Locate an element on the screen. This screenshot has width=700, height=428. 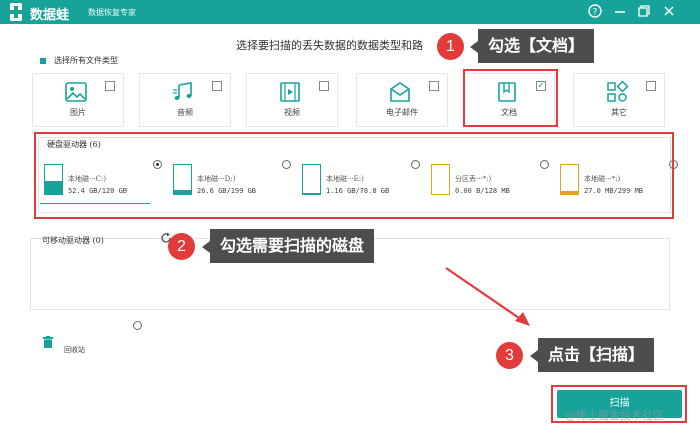
callout-2: 勾选需要扫描的磁盘 is located at coordinates (292, 246).